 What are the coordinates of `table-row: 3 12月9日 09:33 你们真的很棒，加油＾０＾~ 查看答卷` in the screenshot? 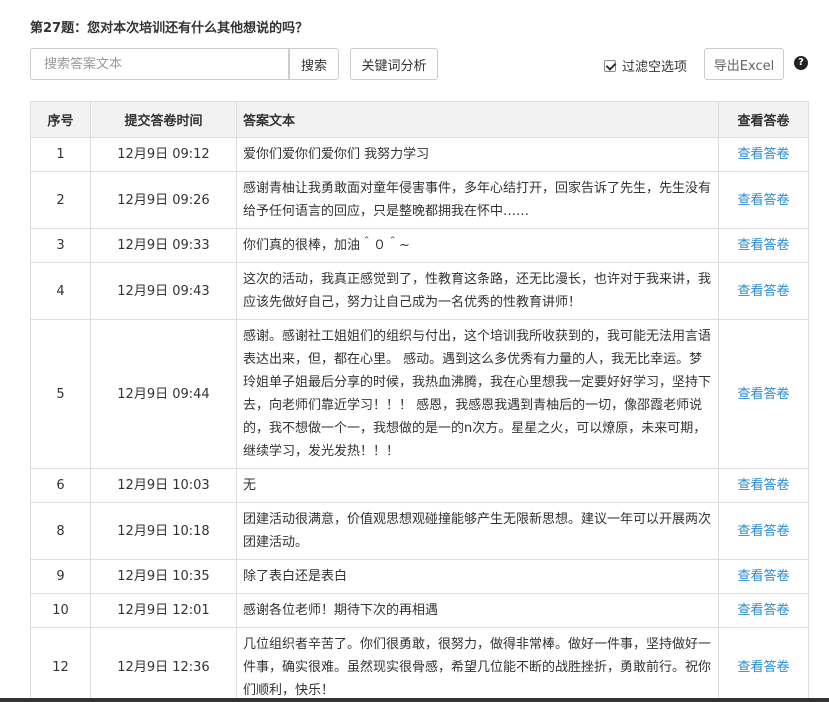 It's located at (419, 245).